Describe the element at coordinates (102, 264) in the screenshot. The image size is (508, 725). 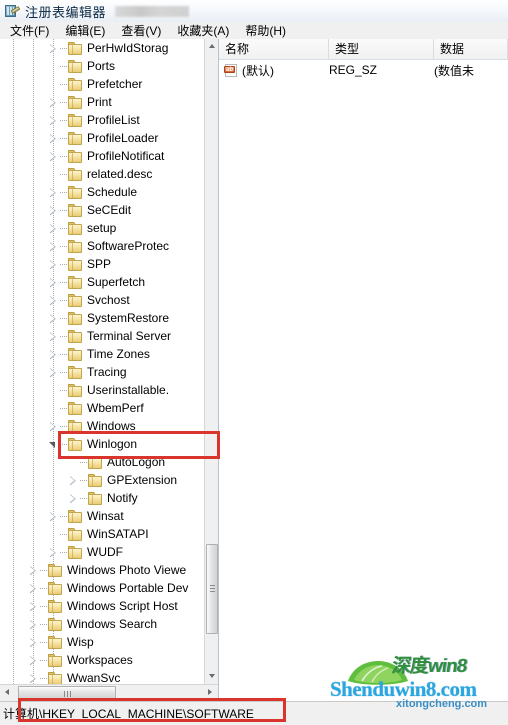
I see `tree-item-spp: SPP` at that location.